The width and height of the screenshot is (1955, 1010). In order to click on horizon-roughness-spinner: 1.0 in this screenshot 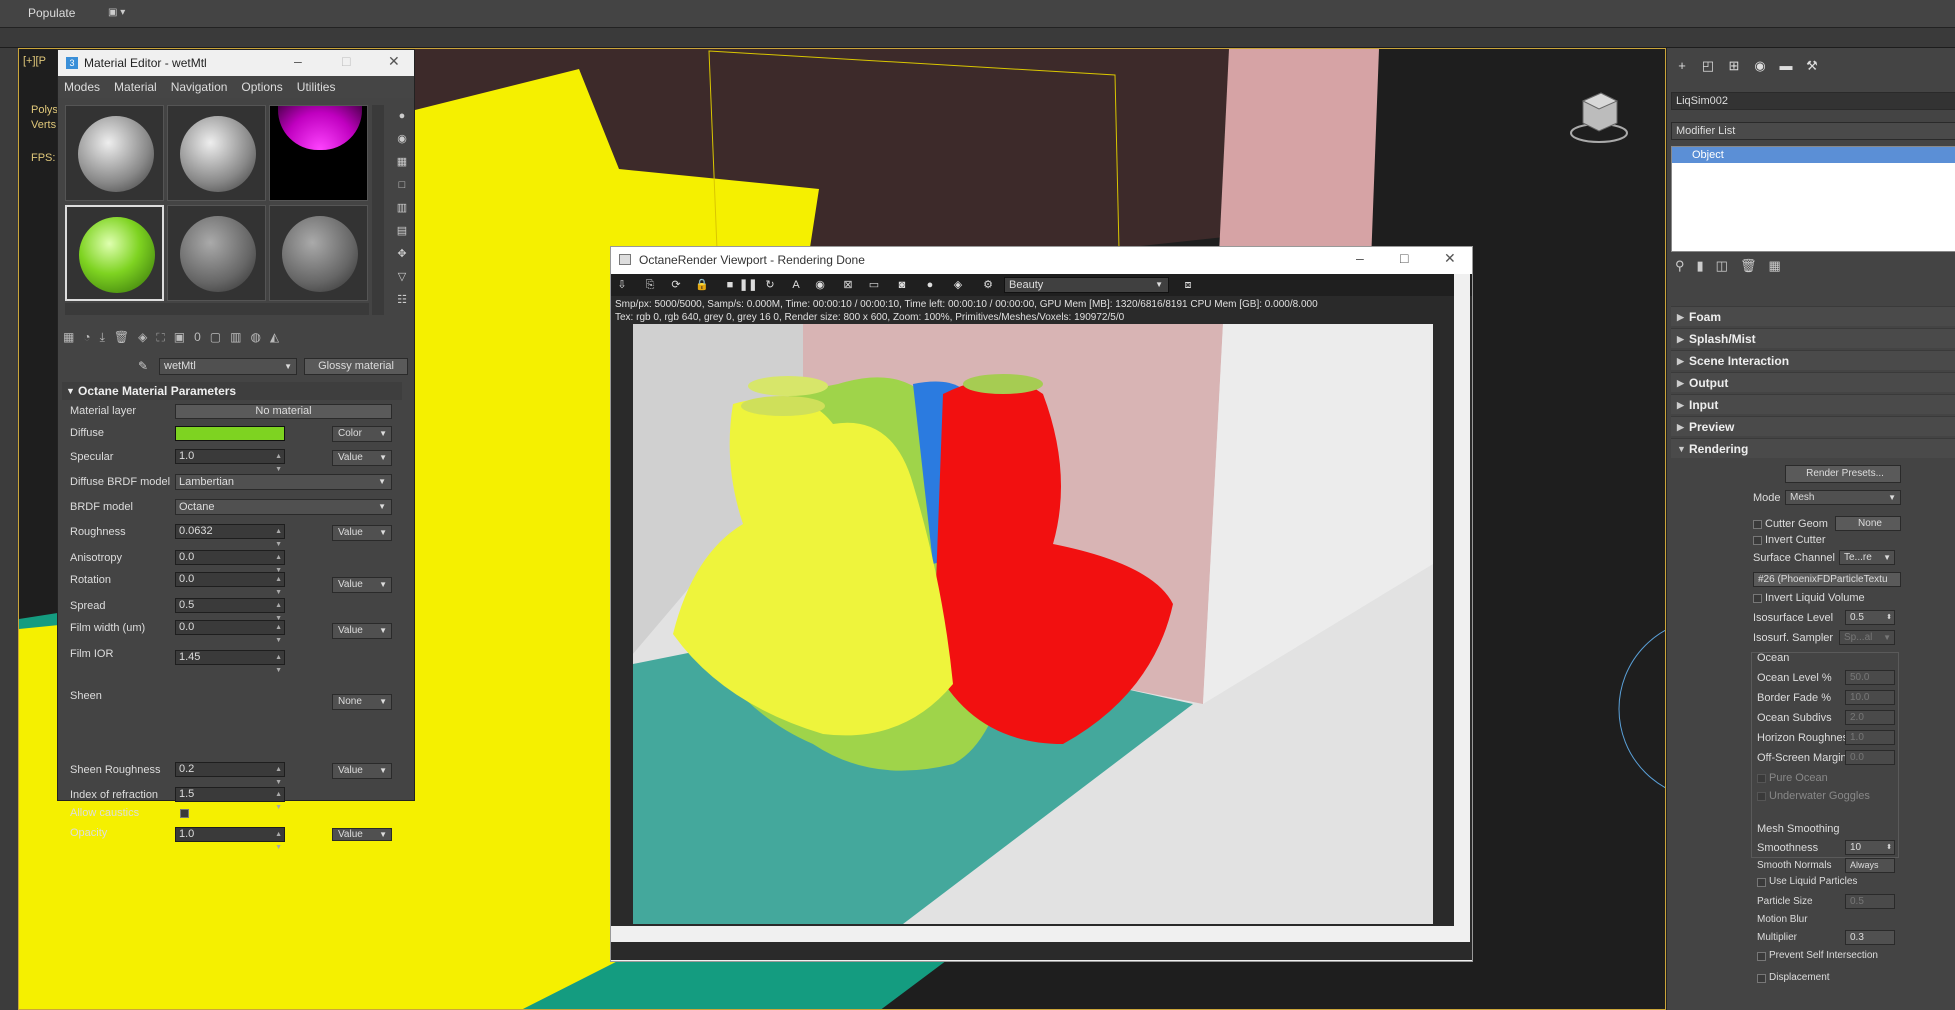, I will do `click(1870, 737)`.